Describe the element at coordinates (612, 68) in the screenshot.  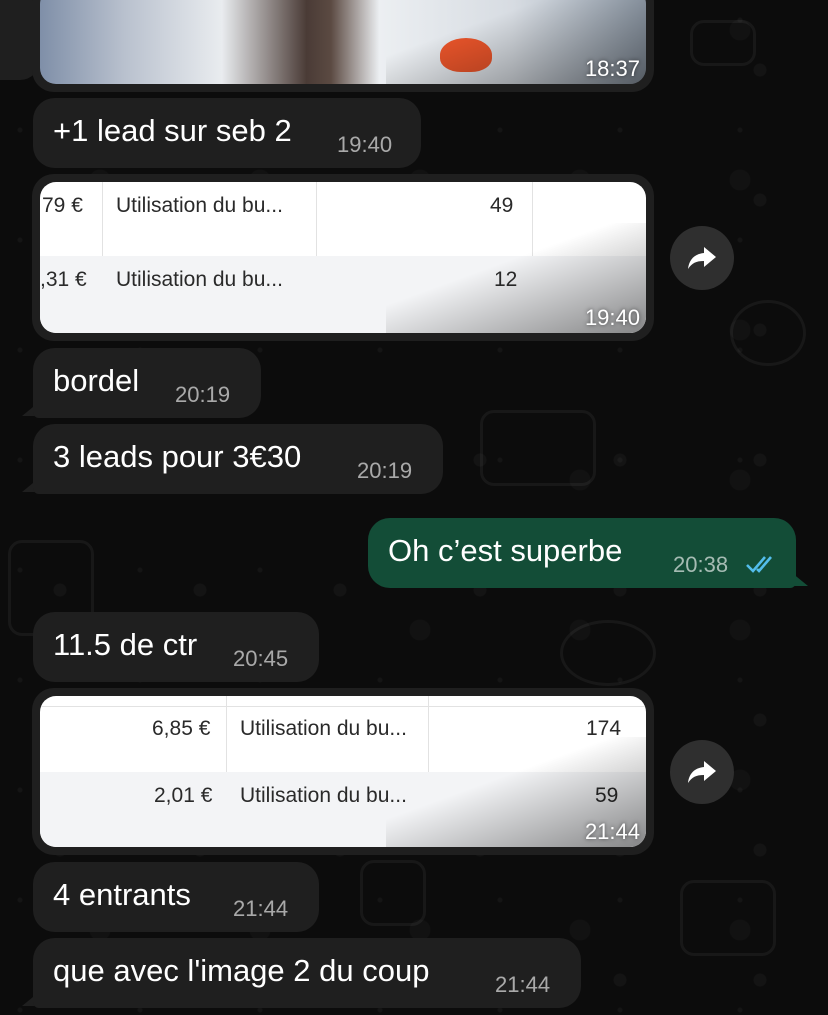
I see `message-time: 18:37` at that location.